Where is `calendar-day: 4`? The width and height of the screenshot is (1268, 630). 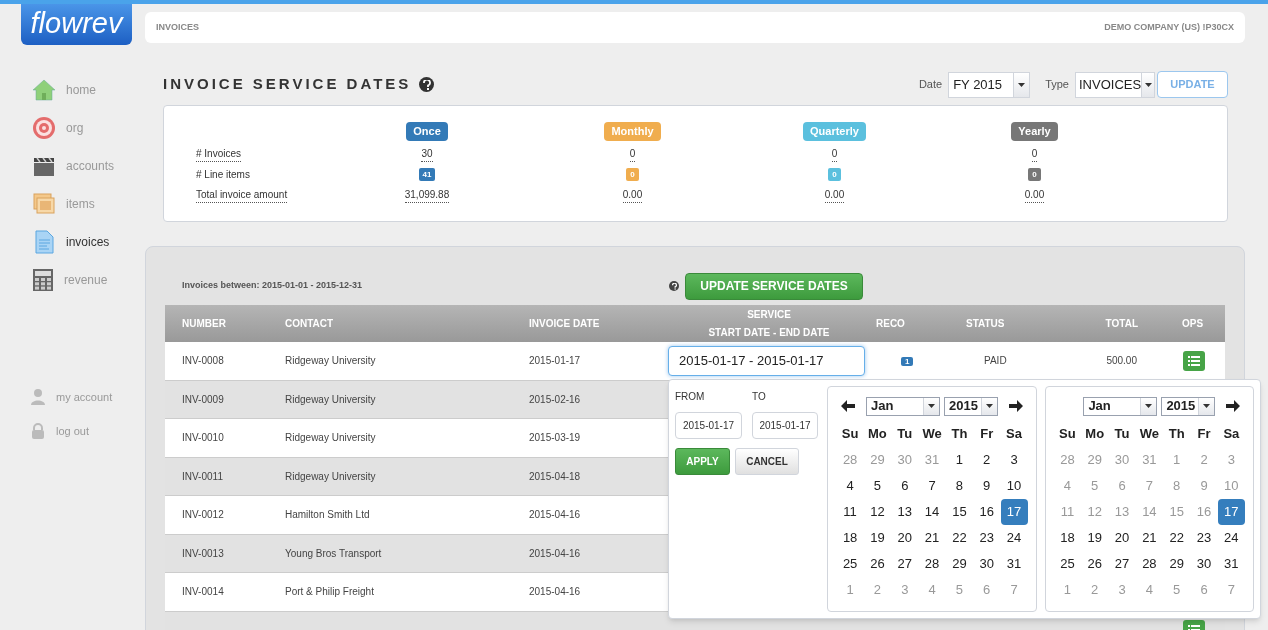
calendar-day: 4 is located at coordinates (850, 486).